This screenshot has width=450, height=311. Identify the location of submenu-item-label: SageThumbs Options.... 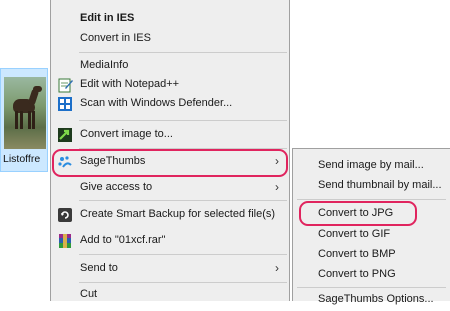
(376, 299).